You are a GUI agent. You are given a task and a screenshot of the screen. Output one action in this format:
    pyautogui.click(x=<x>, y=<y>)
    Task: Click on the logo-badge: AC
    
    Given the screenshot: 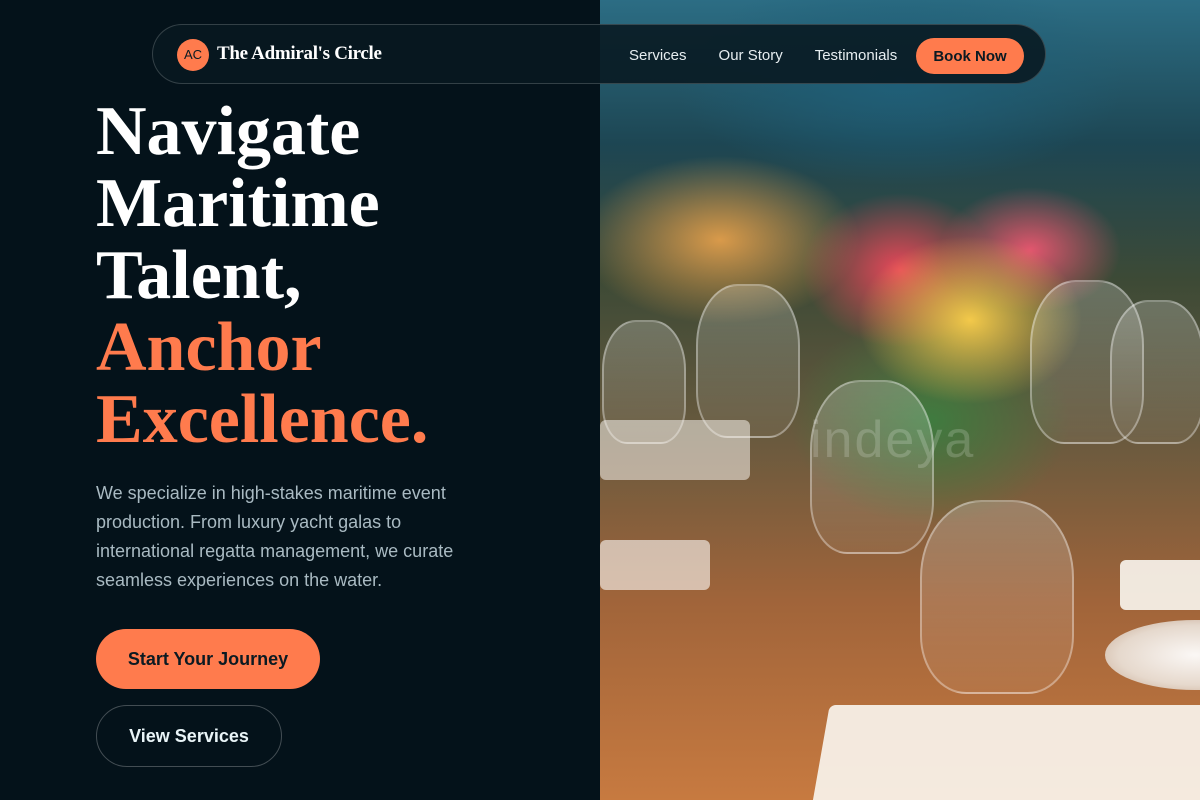 What is the action you would take?
    pyautogui.click(x=193, y=55)
    